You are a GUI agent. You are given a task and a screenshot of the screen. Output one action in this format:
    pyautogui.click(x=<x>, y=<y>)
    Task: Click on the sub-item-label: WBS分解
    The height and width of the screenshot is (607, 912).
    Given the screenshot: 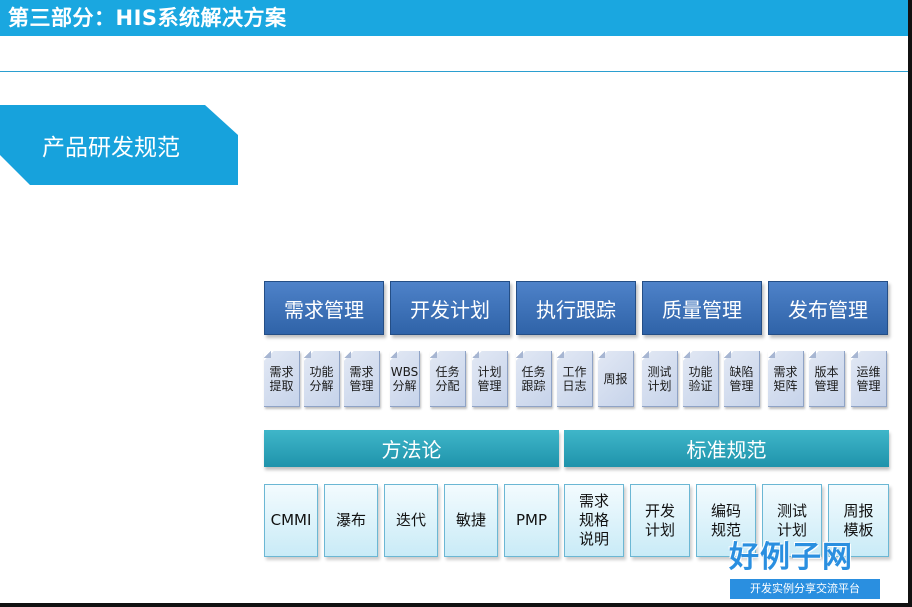 What is the action you would take?
    pyautogui.click(x=404, y=378)
    